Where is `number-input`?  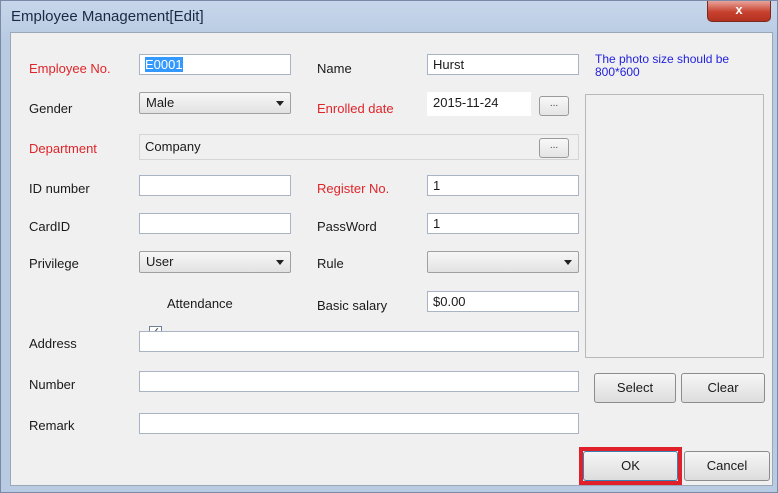 number-input is located at coordinates (359, 381).